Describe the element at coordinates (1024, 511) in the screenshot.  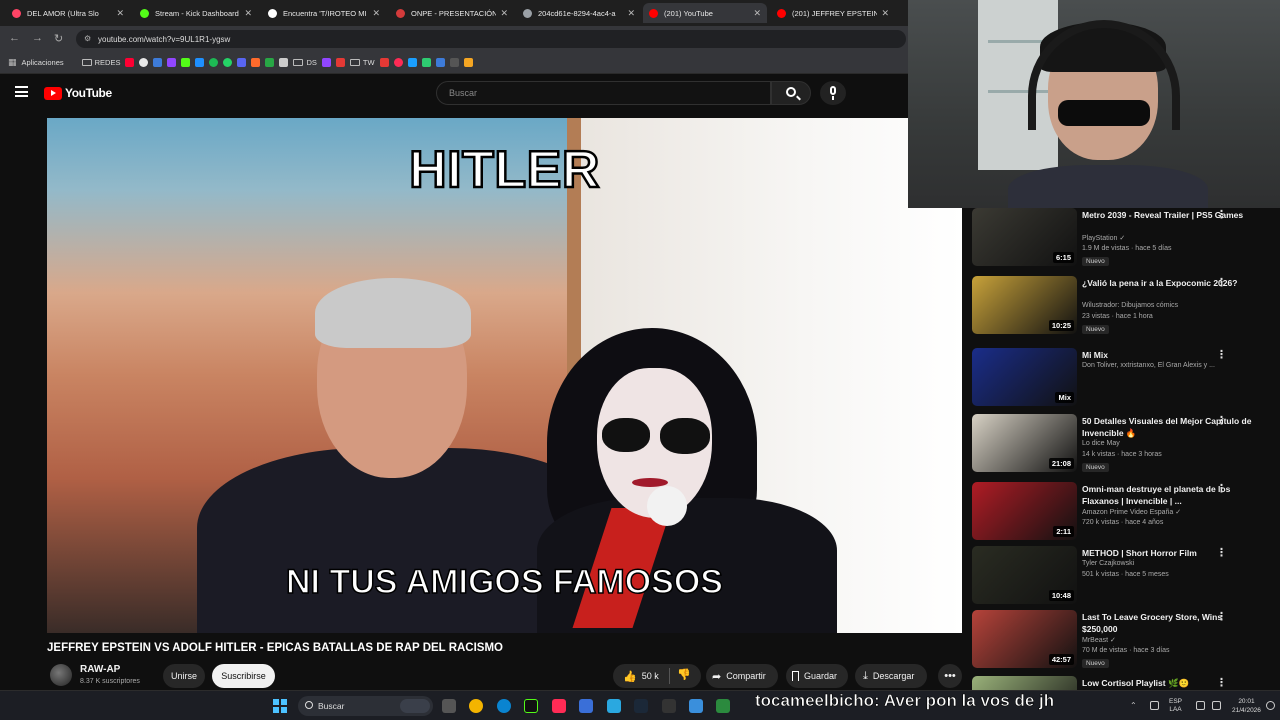
I see `recommendation-thumbnail: 2:11` at that location.